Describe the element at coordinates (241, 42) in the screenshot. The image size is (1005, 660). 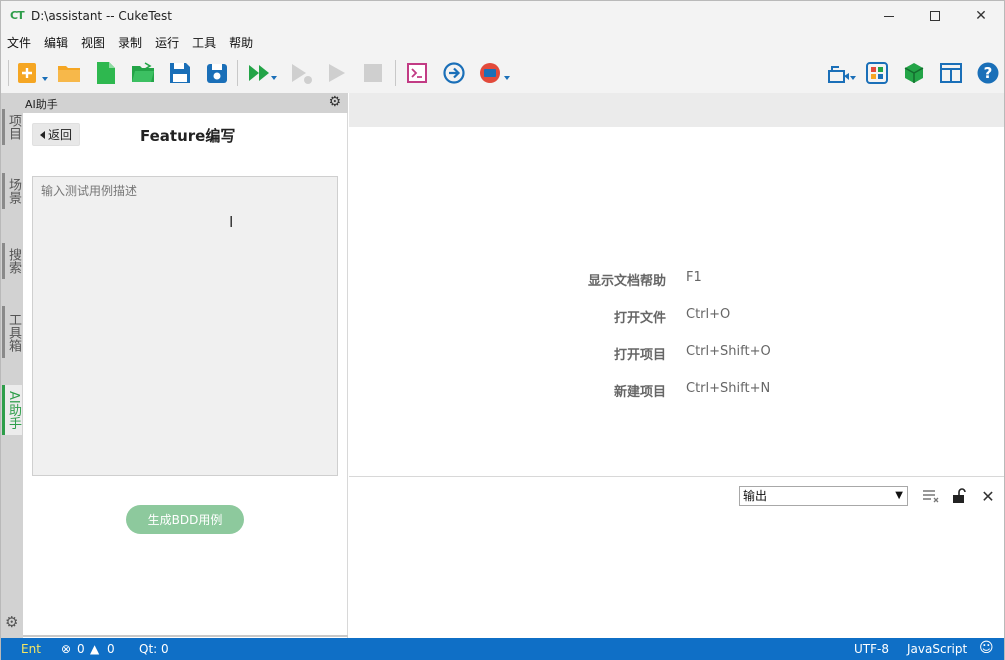
I see `menu-help: 帮助` at that location.